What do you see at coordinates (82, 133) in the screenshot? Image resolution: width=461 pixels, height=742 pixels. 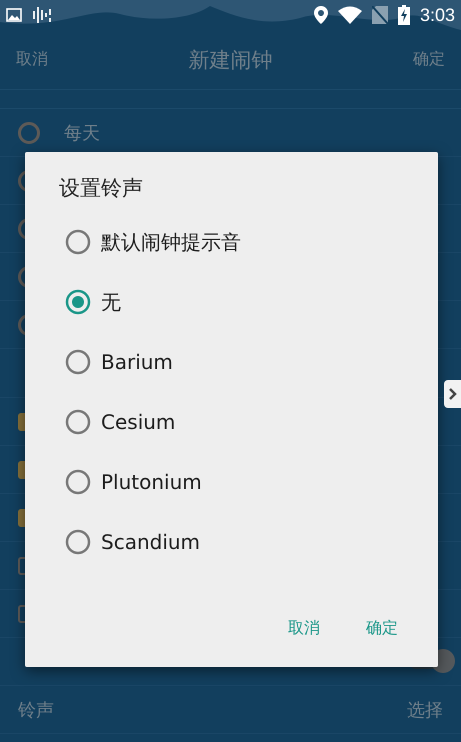 I see `option-label: 每天` at bounding box center [82, 133].